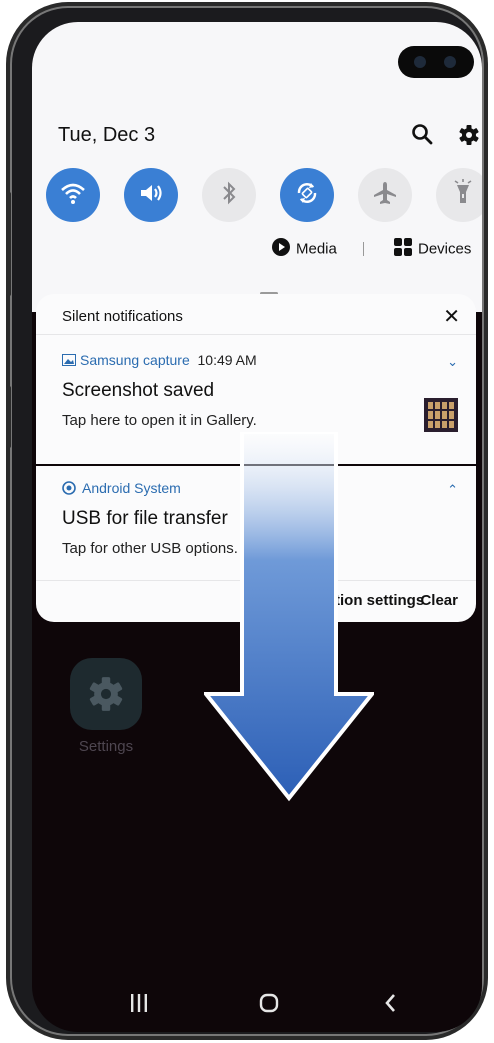 The width and height of the screenshot is (494, 1043). What do you see at coordinates (122, 316) in the screenshot?
I see `silent-notifications-header: Silent notifications` at bounding box center [122, 316].